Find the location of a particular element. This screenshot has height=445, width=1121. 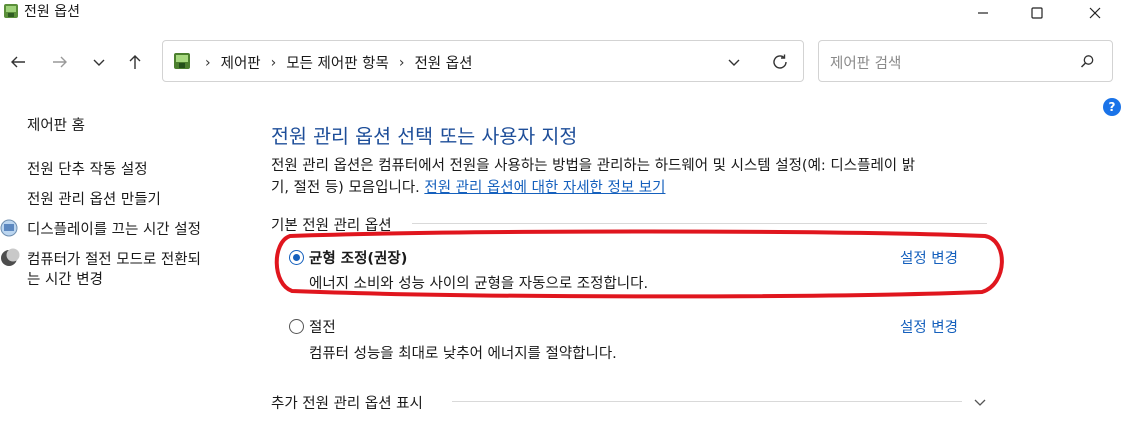

plan-power-saver-radio is located at coordinates (296, 326).